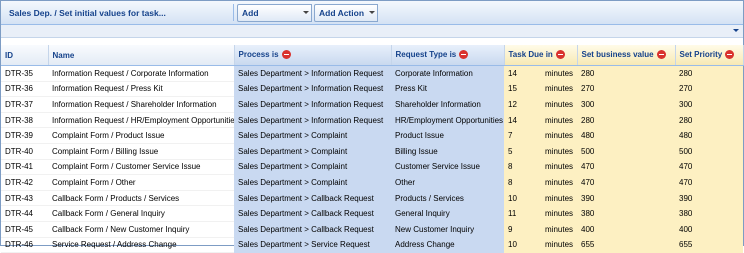  Describe the element at coordinates (24, 229) in the screenshot. I see `cell-id: DTR-45` at that location.